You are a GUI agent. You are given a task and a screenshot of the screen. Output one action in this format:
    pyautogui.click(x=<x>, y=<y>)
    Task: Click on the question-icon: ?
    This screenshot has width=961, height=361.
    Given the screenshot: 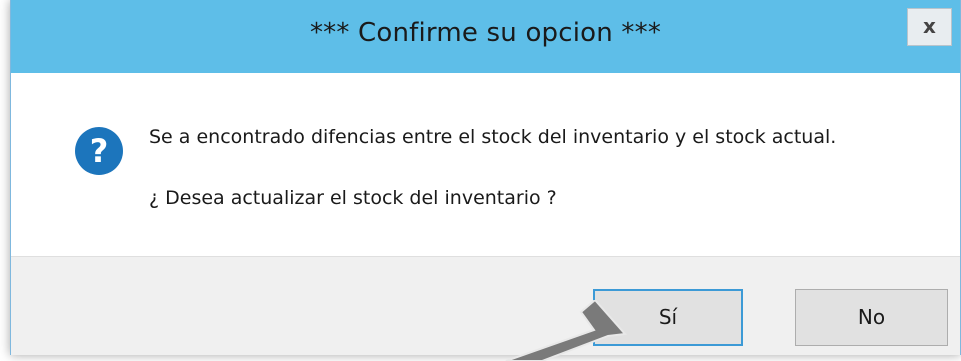 What is the action you would take?
    pyautogui.click(x=99, y=151)
    